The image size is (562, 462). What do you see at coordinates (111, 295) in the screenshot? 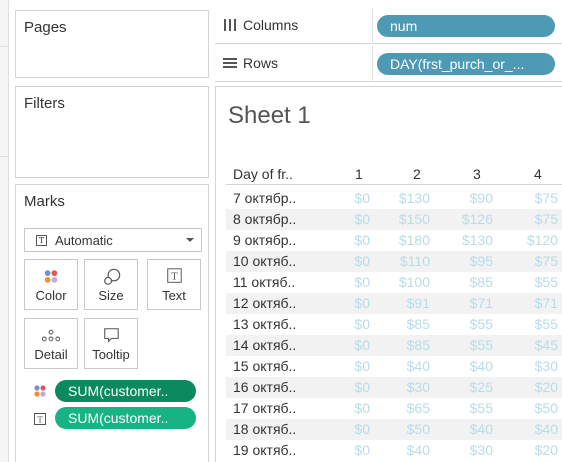
I see `size-label: Size` at bounding box center [111, 295].